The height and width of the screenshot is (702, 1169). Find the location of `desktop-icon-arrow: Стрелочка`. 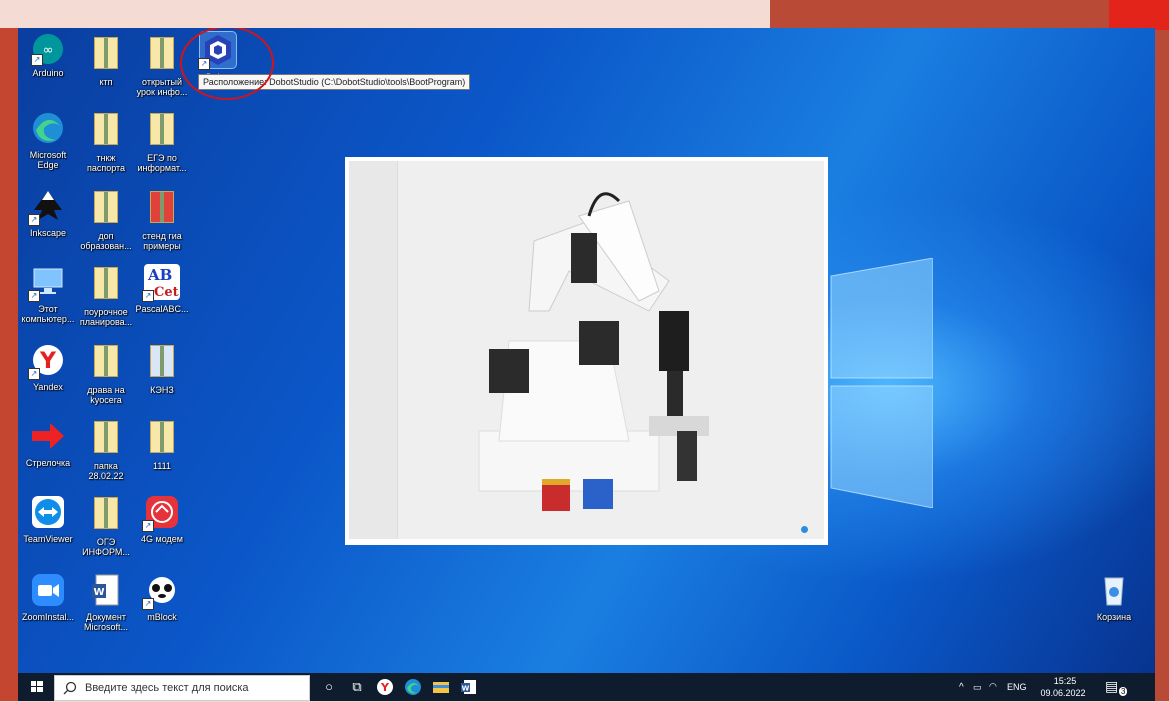

desktop-icon-arrow: Стрелочка is located at coordinates (48, 443).